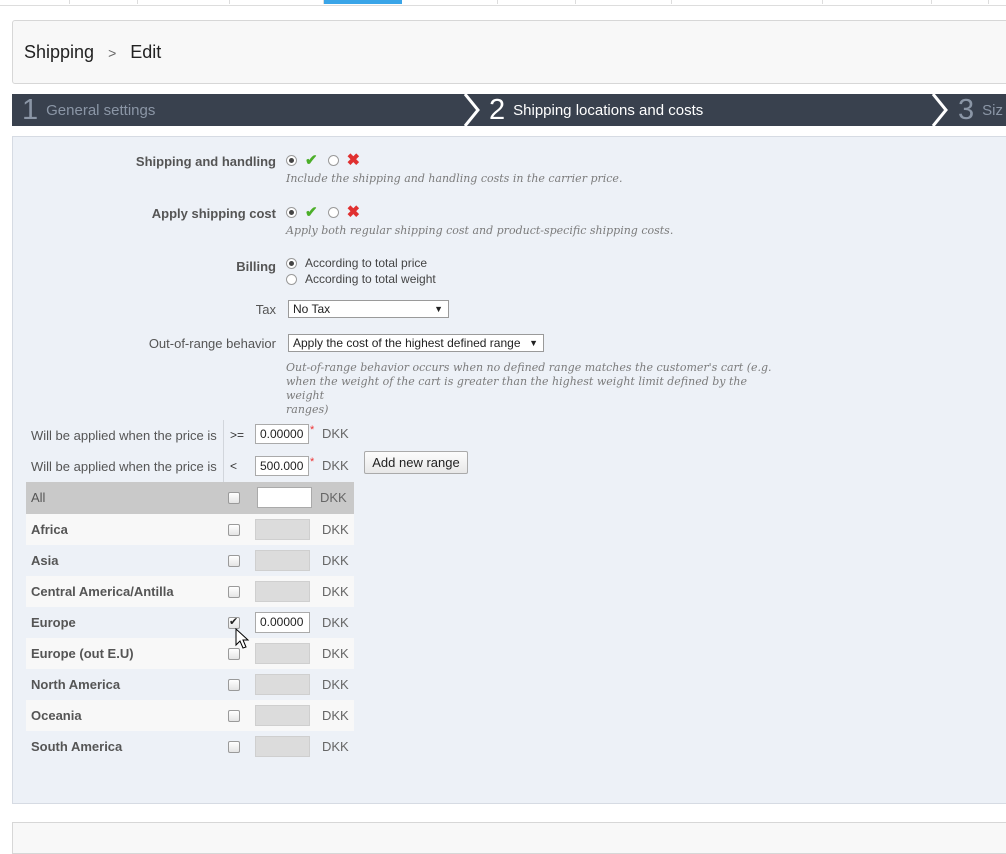 This screenshot has width=1006, height=854. What do you see at coordinates (333, 212) in the screenshot?
I see `apply-cost-no-radio` at bounding box center [333, 212].